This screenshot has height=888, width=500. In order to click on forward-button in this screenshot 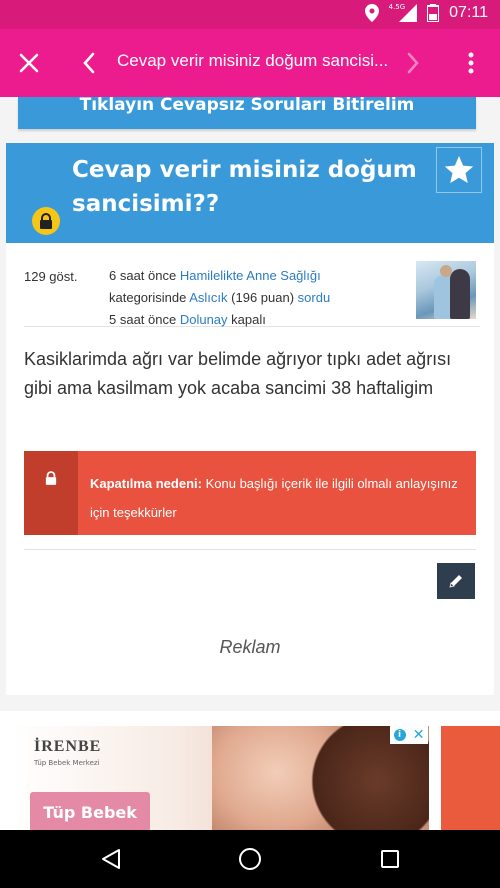, I will do `click(413, 63)`.